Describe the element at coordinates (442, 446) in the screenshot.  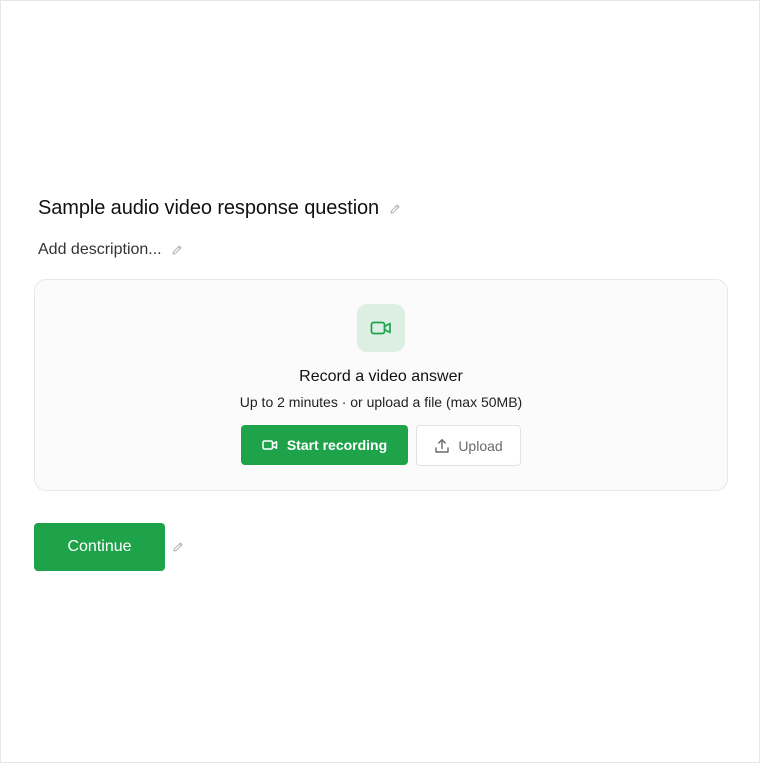
I see `upload-icon` at that location.